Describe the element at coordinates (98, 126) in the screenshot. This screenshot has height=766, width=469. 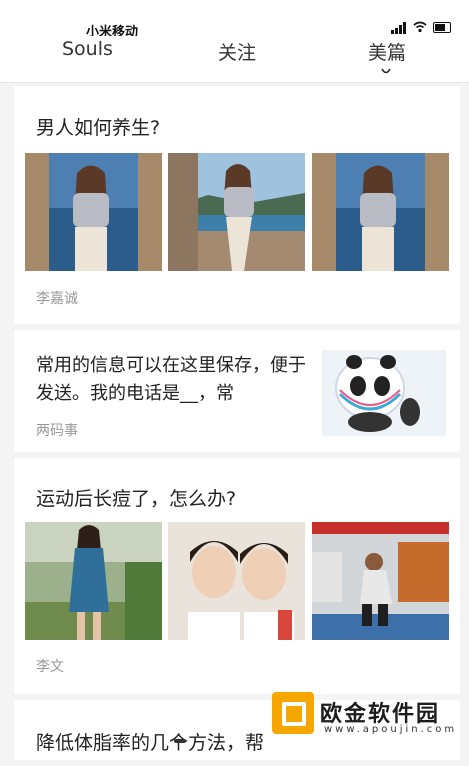
I see `article-title: 男人如何养生?` at that location.